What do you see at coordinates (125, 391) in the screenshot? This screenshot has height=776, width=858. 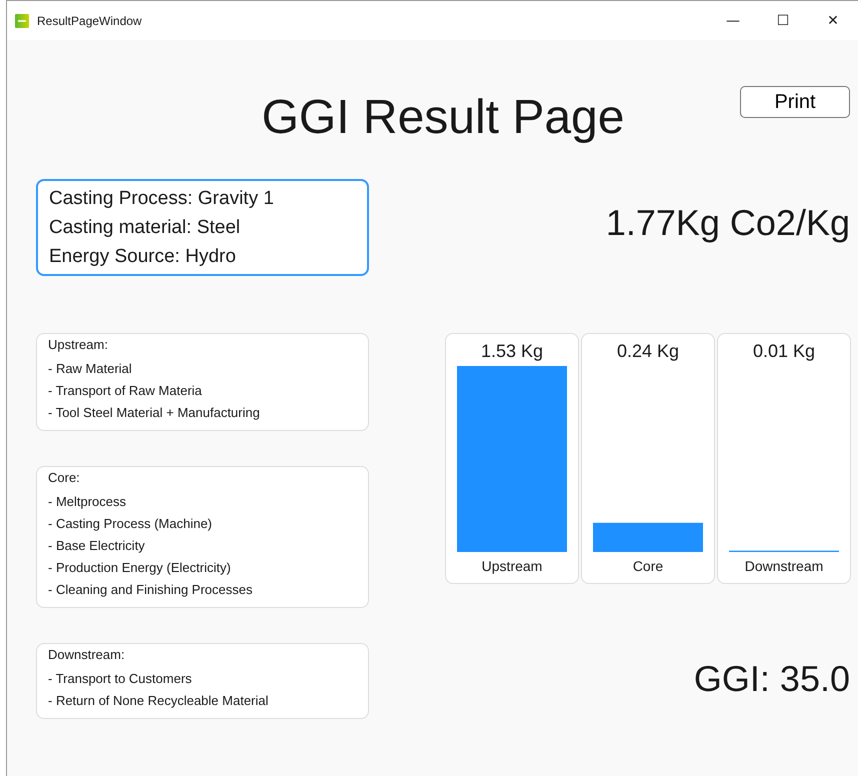 I see `category-item: - Transport of Raw Materia` at bounding box center [125, 391].